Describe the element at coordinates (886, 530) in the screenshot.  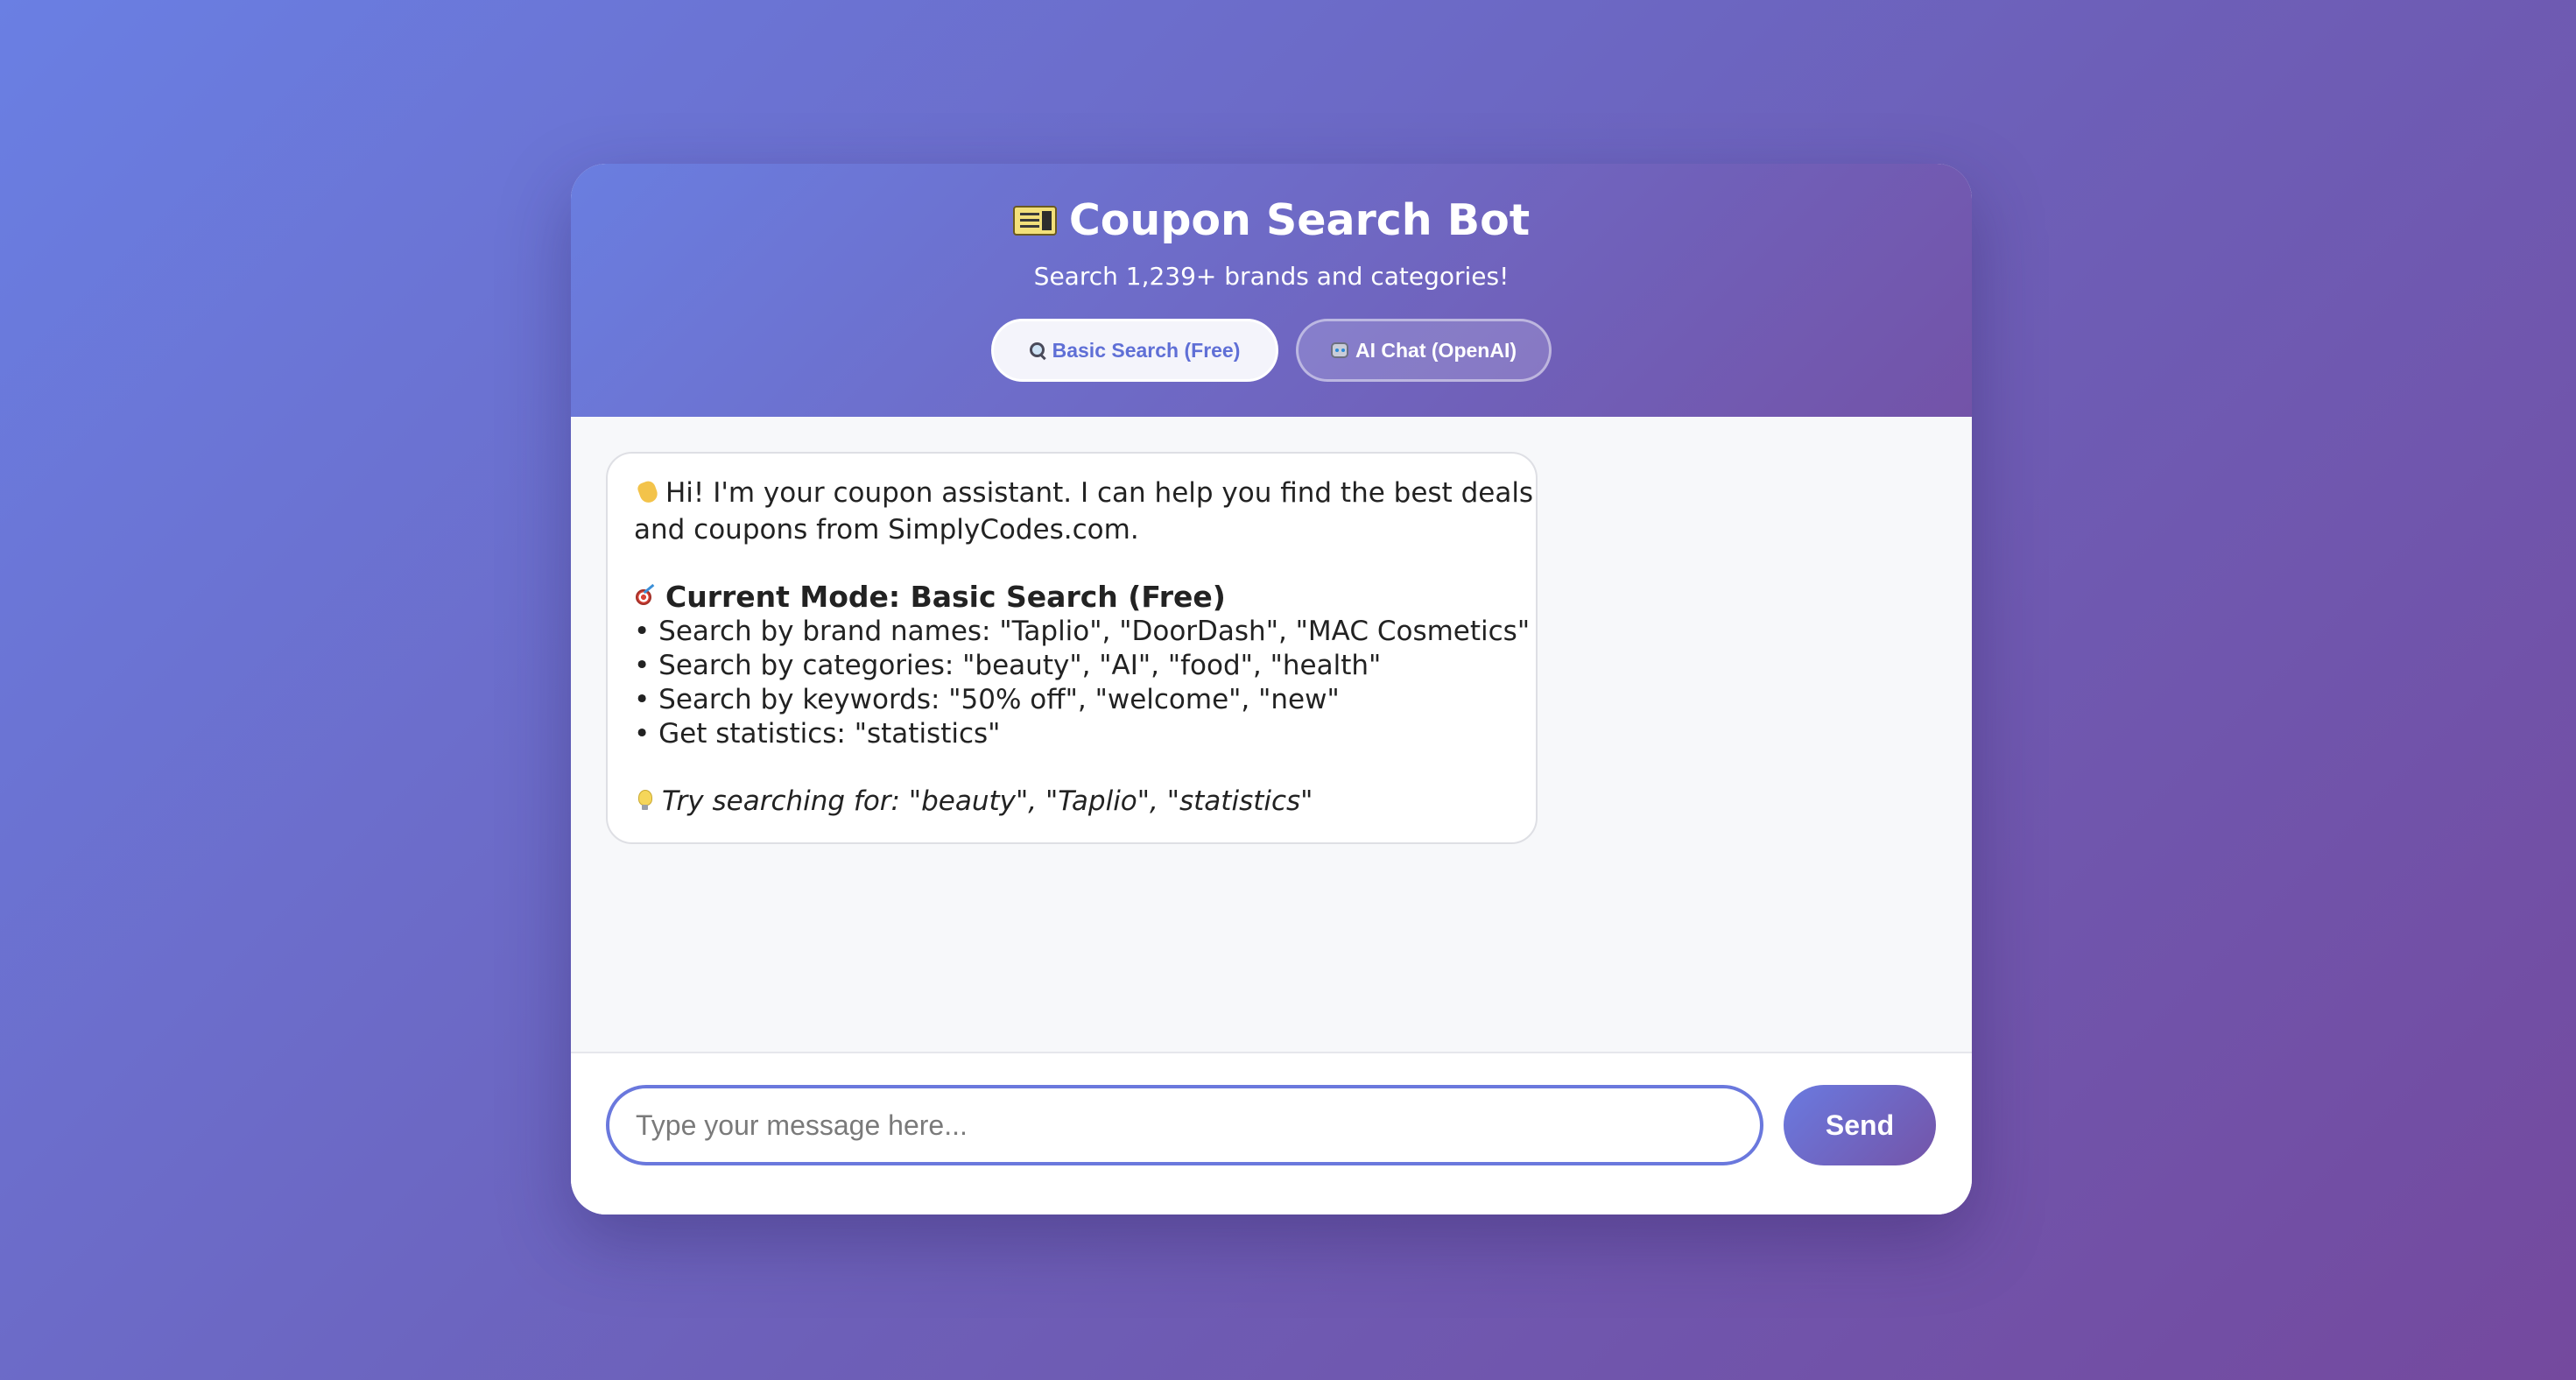
I see `greeting-line-2: and coupons from SimplyCodes.com.` at that location.